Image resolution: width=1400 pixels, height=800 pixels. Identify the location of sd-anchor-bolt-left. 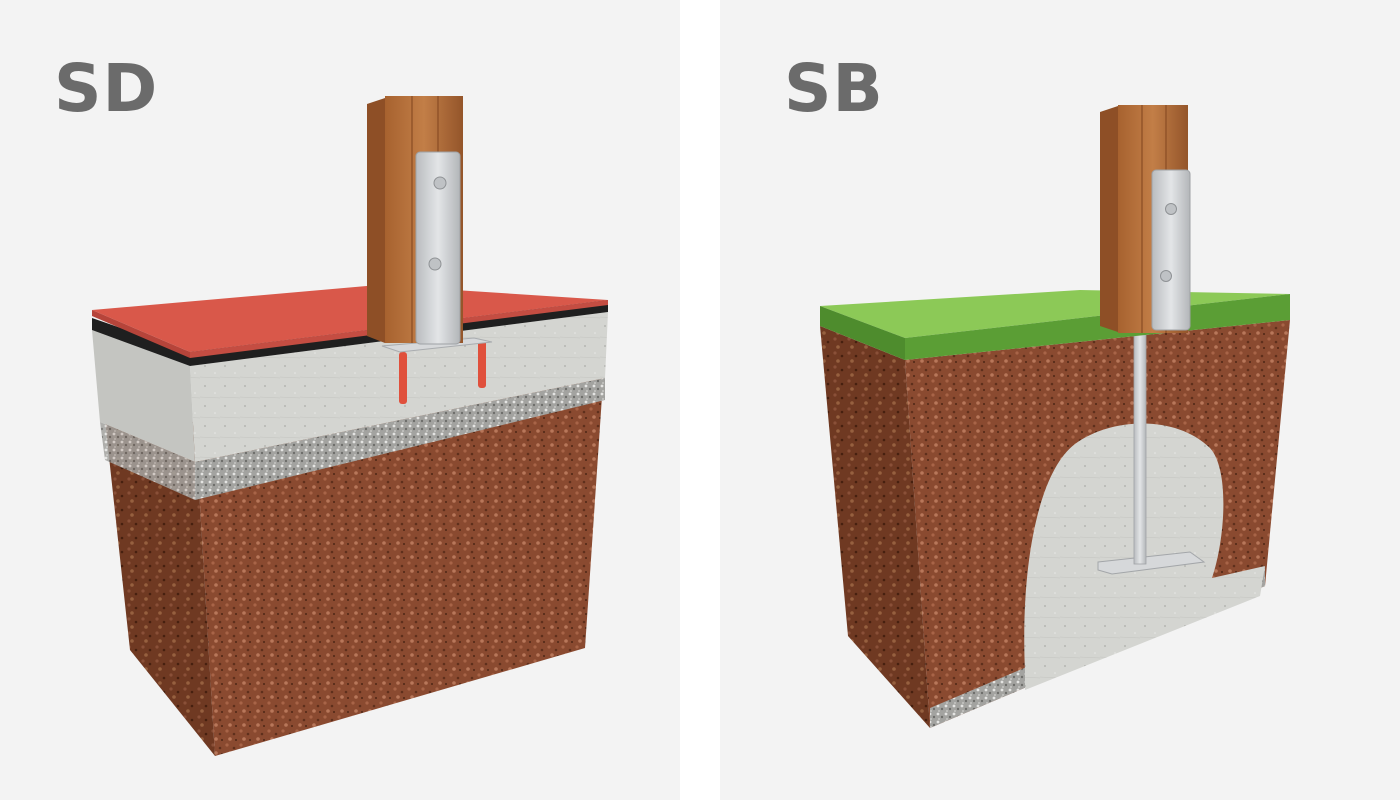
(403, 378).